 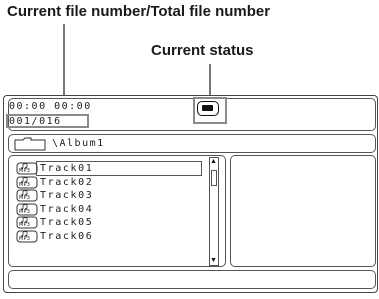 What do you see at coordinates (213, 162) in the screenshot?
I see `scroll-up-arrow-icon: ▲` at bounding box center [213, 162].